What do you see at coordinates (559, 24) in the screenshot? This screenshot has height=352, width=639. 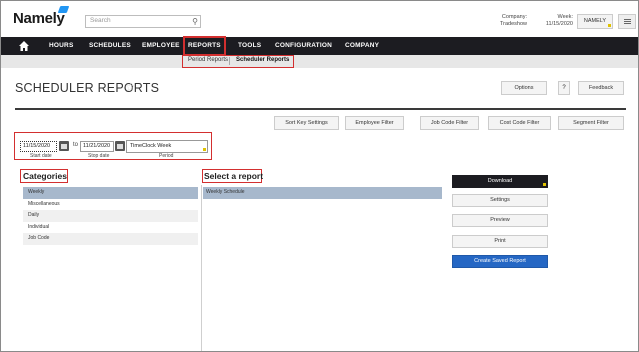 I see `week-value: 11/15/2020` at bounding box center [559, 24].